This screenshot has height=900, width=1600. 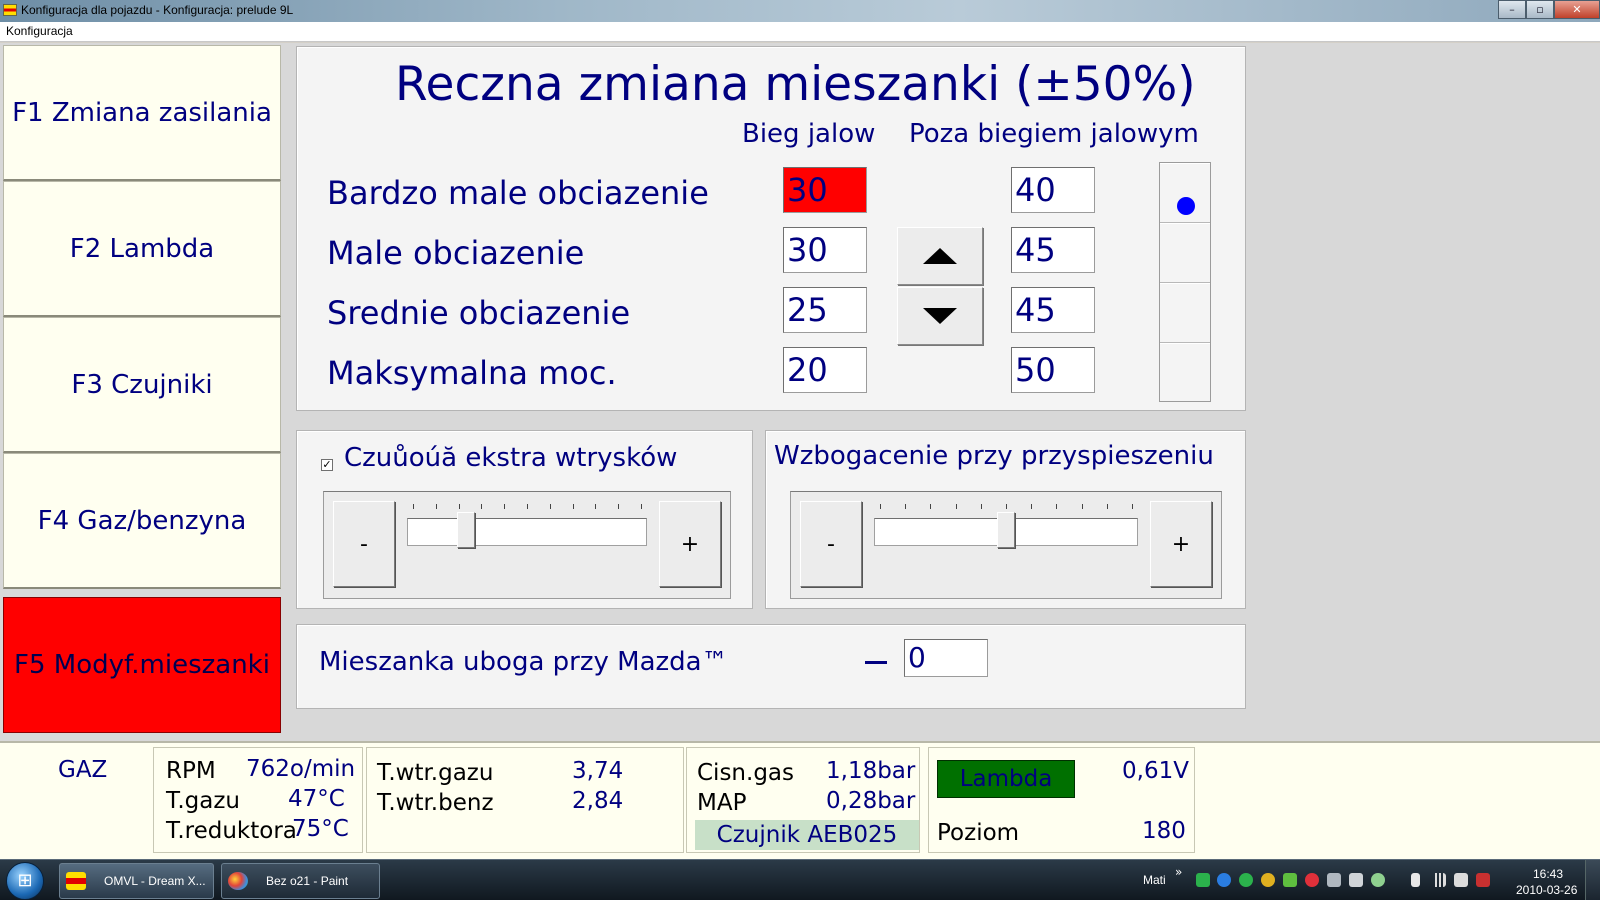 I want to click on fuel-mode: GAZ, so click(x=83, y=770).